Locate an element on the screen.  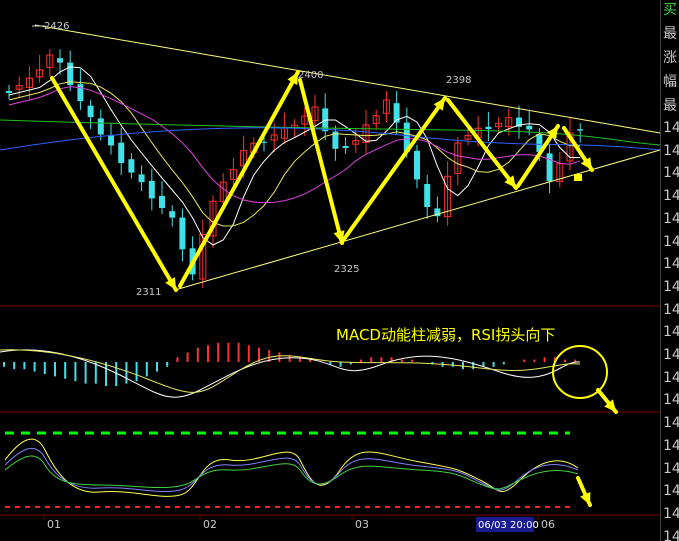
highlight-time: 06/03 20:00 is located at coordinates (508, 525).